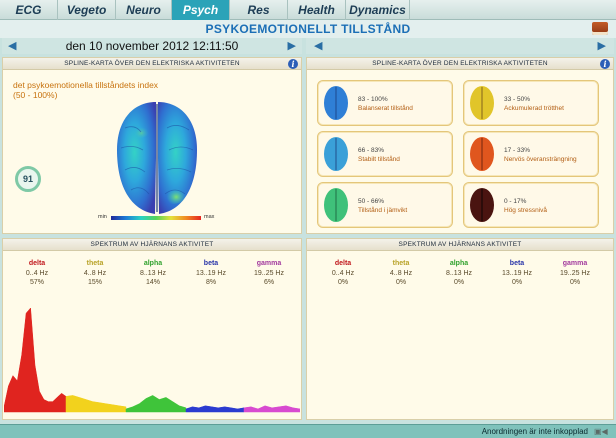 The width and height of the screenshot is (616, 438). I want to click on date-bar-right: ◀ ▶, so click(460, 46).